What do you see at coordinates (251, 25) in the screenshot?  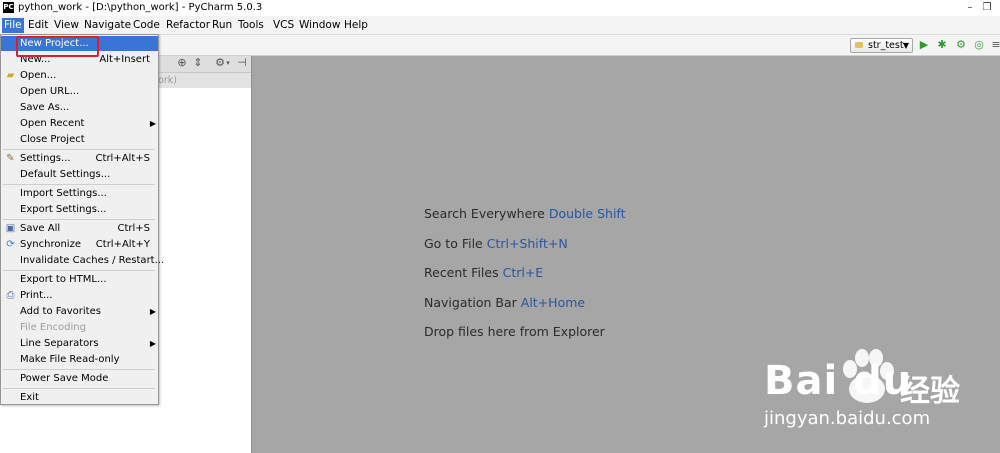 I see `menu-tools: Tools` at bounding box center [251, 25].